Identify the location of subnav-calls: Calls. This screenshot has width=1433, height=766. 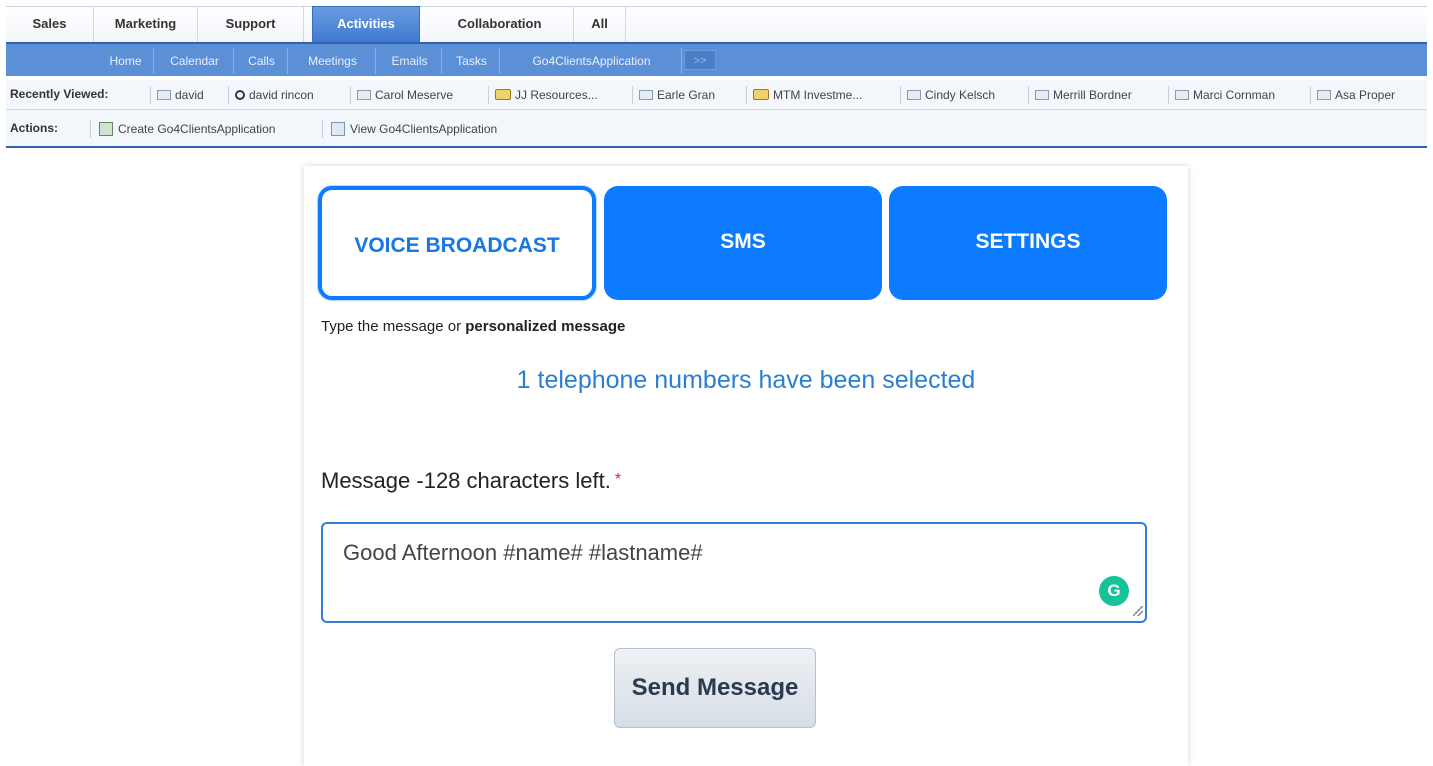
(262, 61).